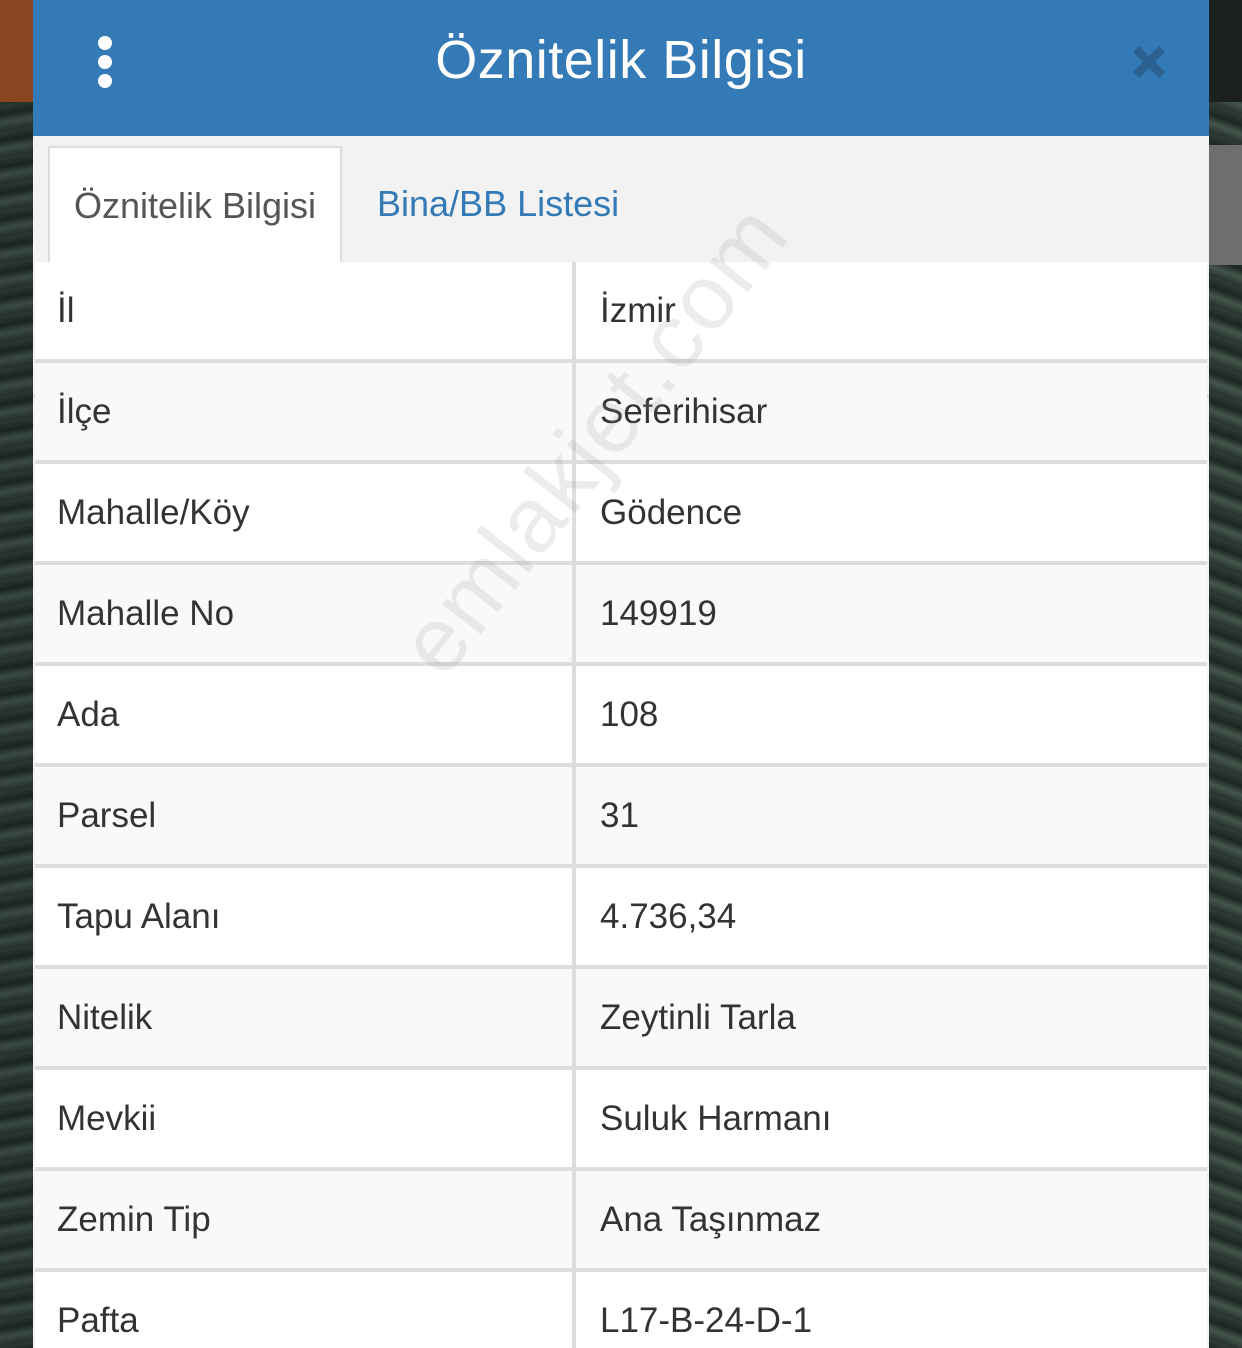  I want to click on panel-header: Öznitelik Bilgisi, so click(621, 68).